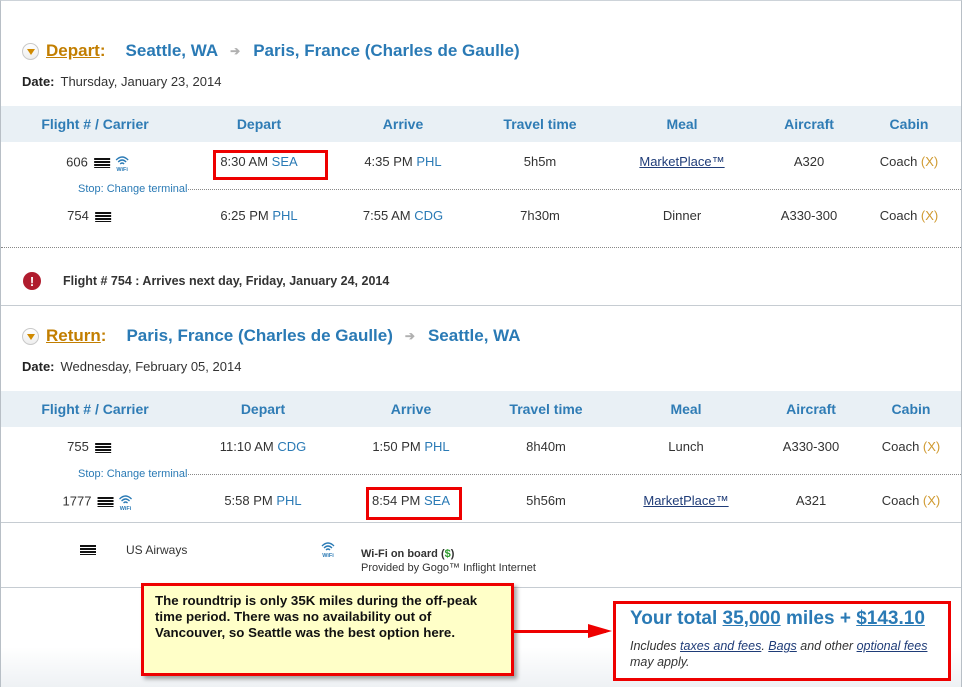 The height and width of the screenshot is (687, 963). What do you see at coordinates (600, 631) in the screenshot?
I see `annotation-arrow-head` at bounding box center [600, 631].